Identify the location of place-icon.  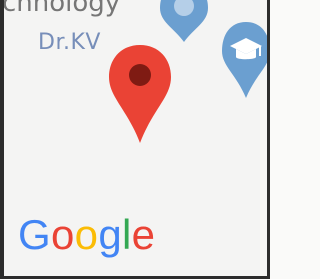
(184, 21).